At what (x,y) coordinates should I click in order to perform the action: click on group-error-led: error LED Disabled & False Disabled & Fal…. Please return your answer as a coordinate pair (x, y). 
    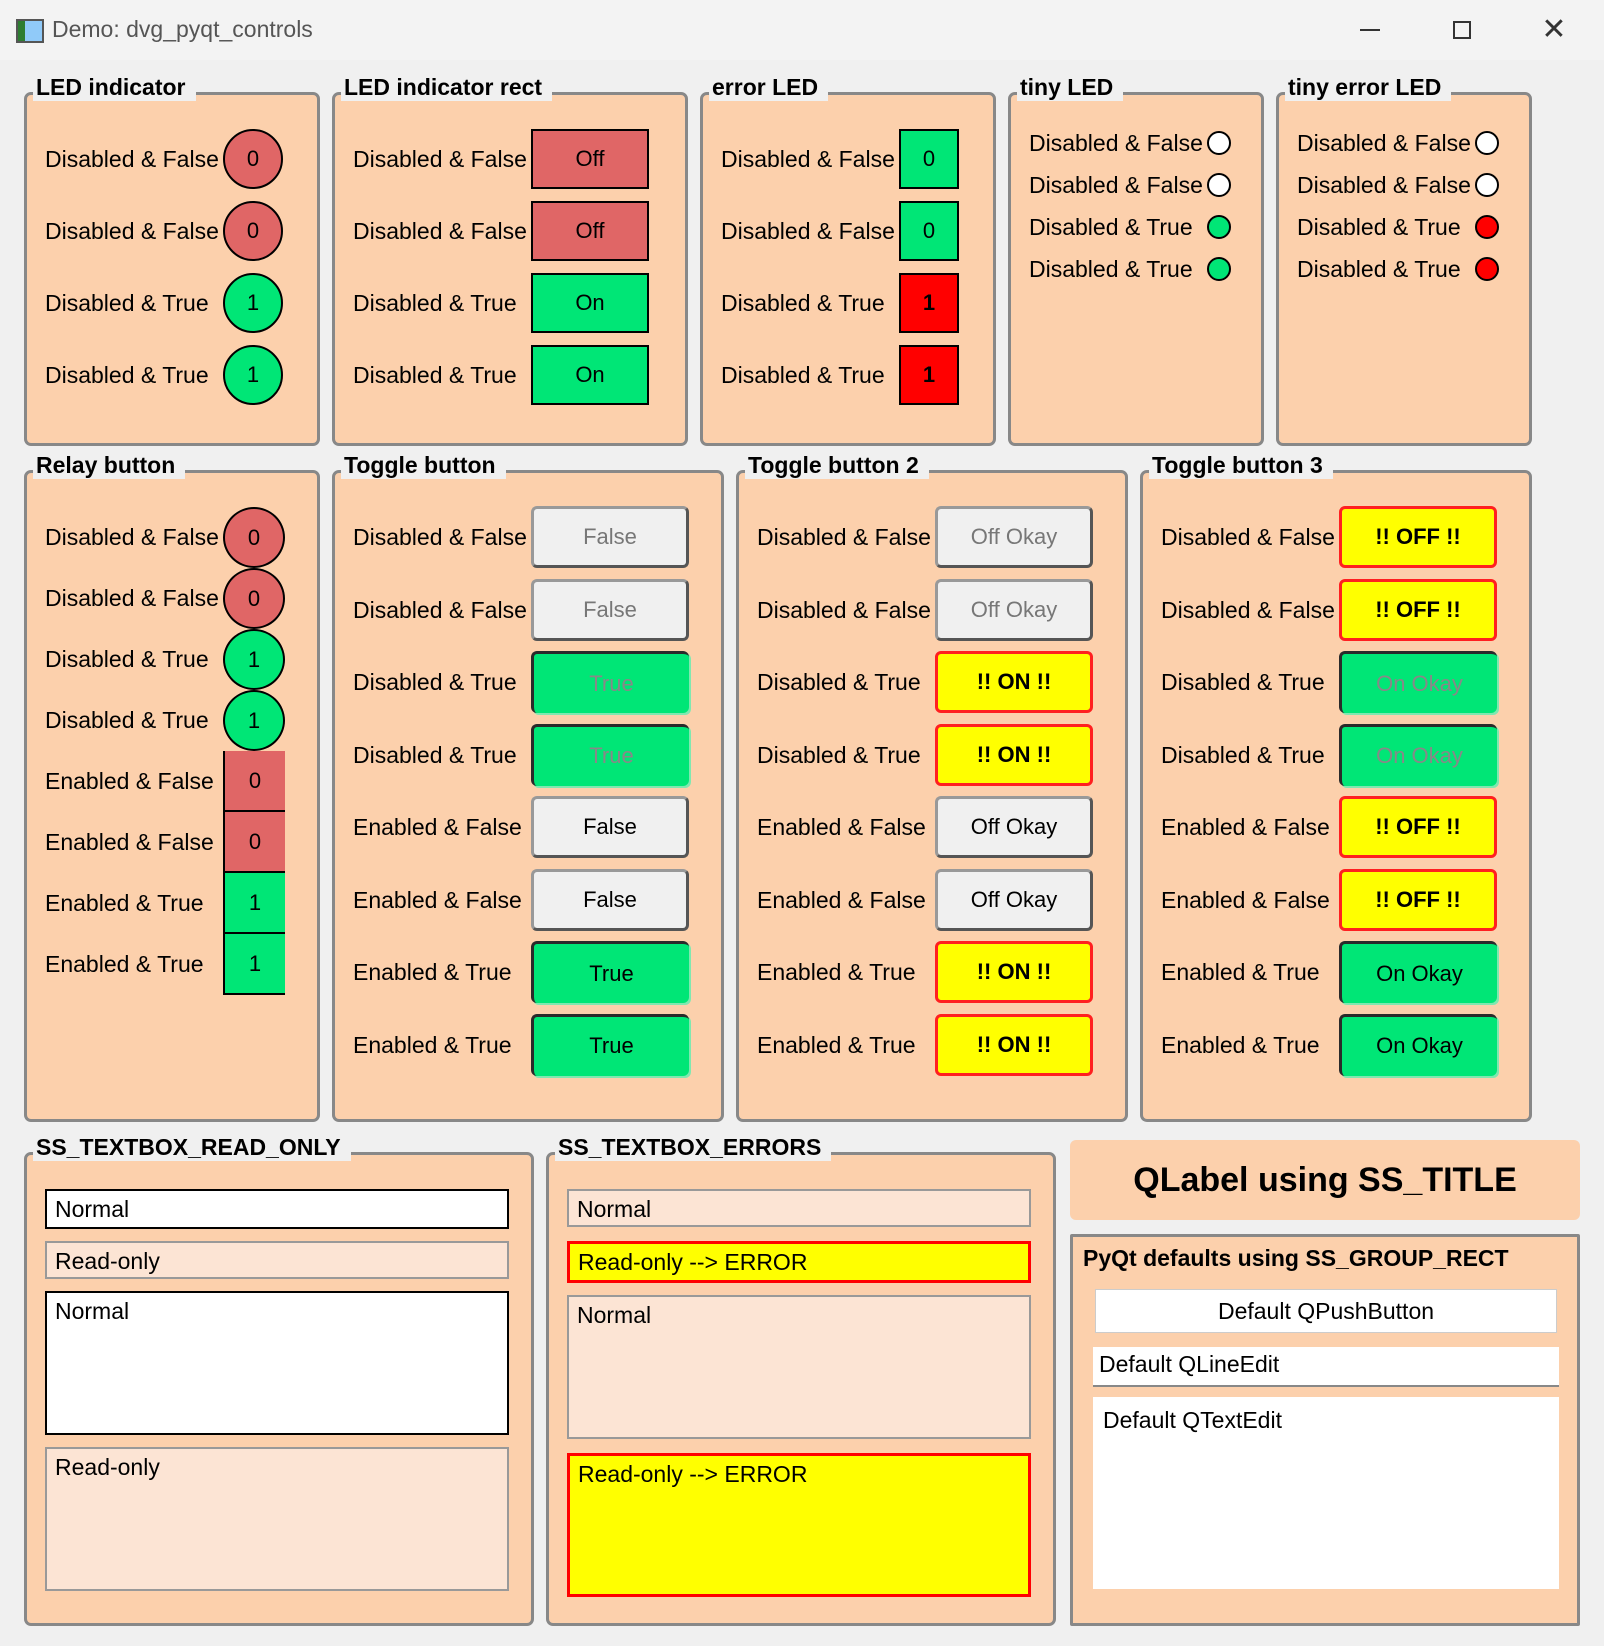
    Looking at the image, I should click on (848, 259).